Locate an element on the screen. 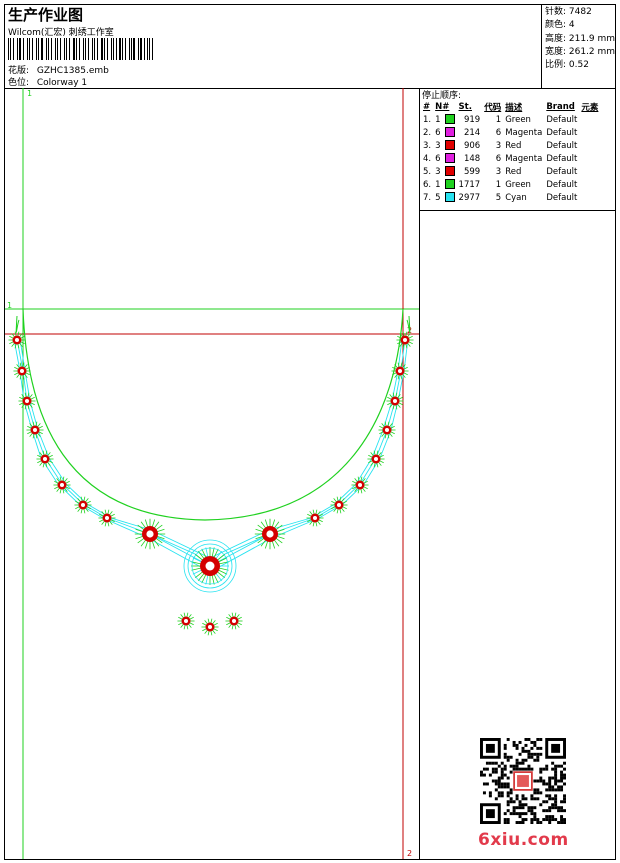 This screenshot has height=863, width=620. table-row: 4. 6 148 6 Magenta Default is located at coordinates (510, 158).